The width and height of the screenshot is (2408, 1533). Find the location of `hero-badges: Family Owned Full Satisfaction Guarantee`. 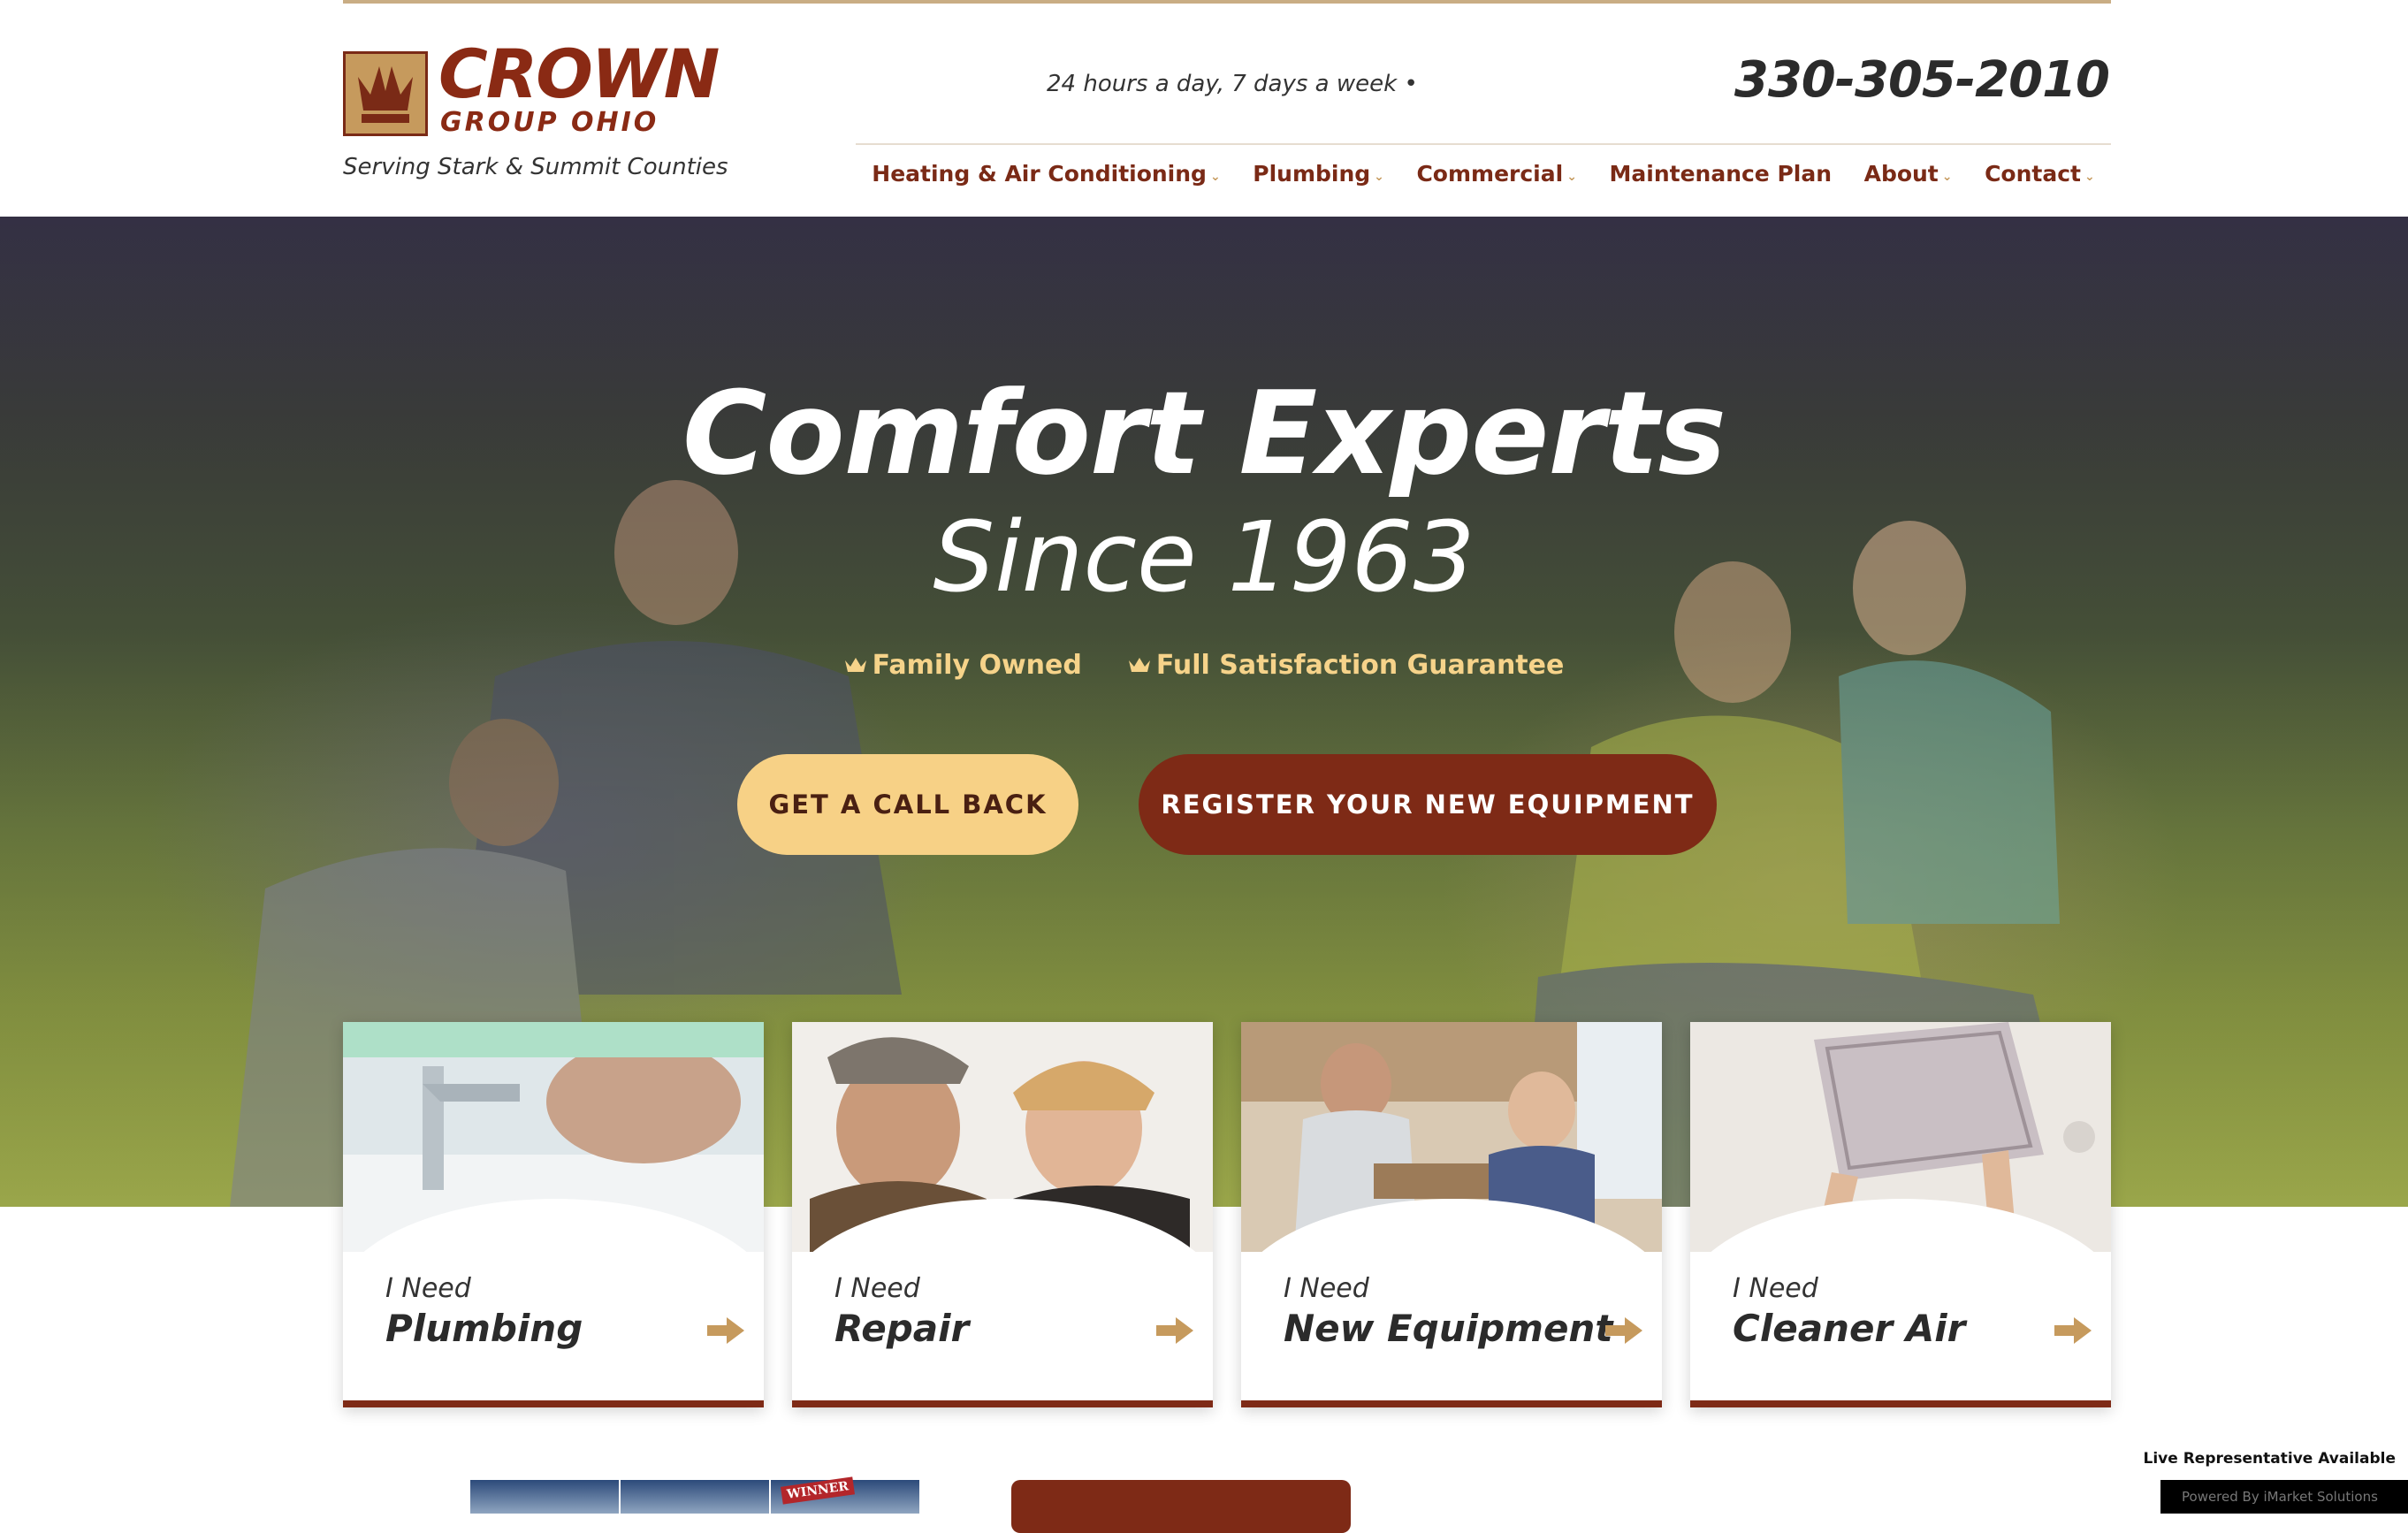

hero-badges: Family Owned Full Satisfaction Guarantee is located at coordinates (1204, 665).